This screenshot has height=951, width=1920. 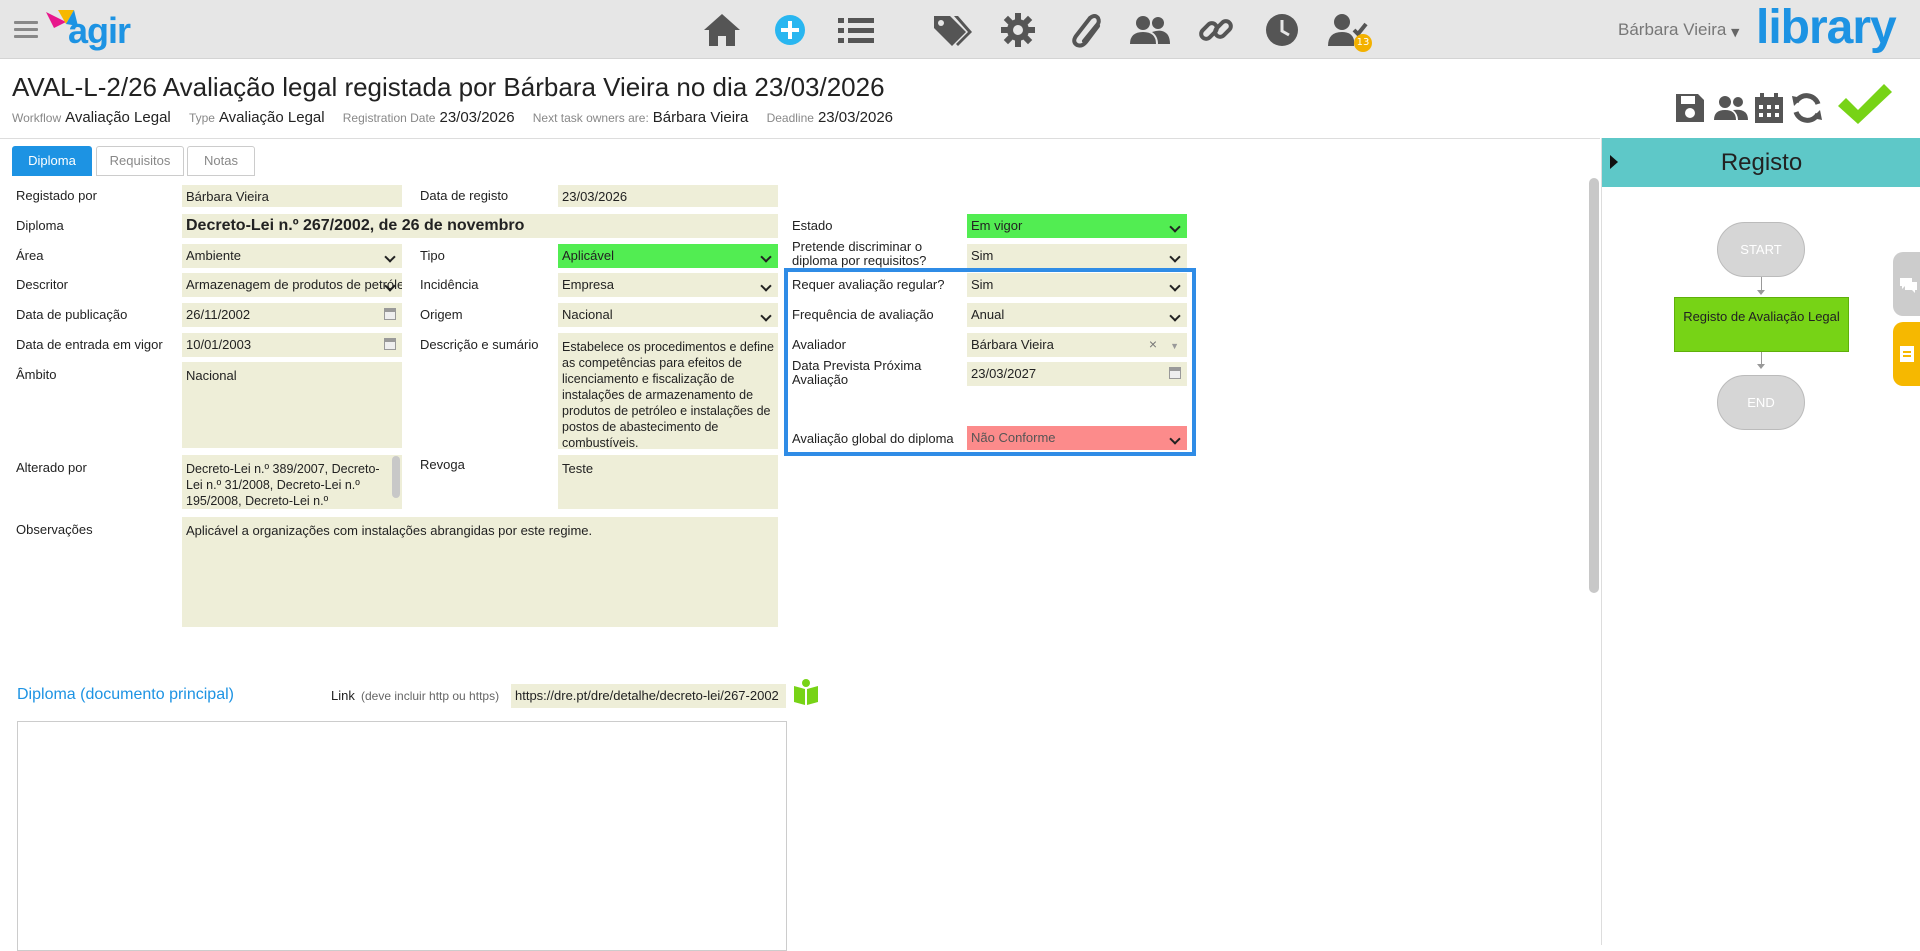 I want to click on meta-workflow: Avaliação Legal, so click(x=118, y=117).